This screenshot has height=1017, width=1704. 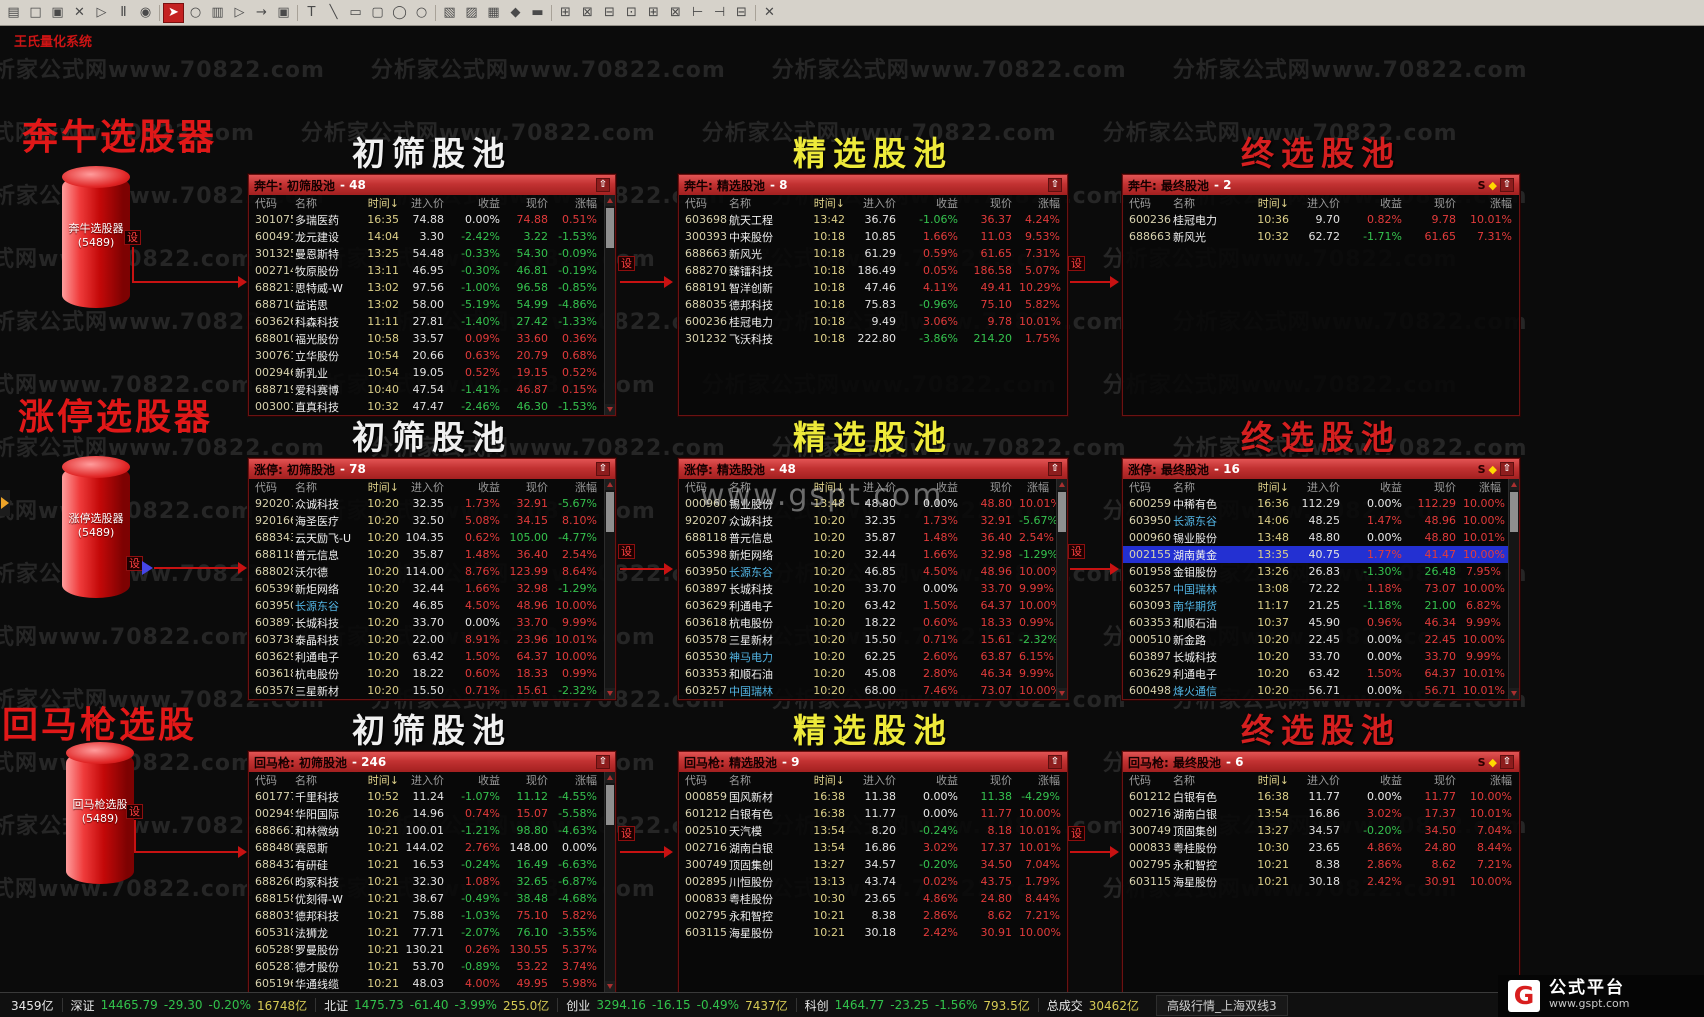 What do you see at coordinates (1321, 185) in the screenshot?
I see `pool-title-bar: 奔牛: 最终股池 - 2 S ◆ ⇧` at bounding box center [1321, 185].